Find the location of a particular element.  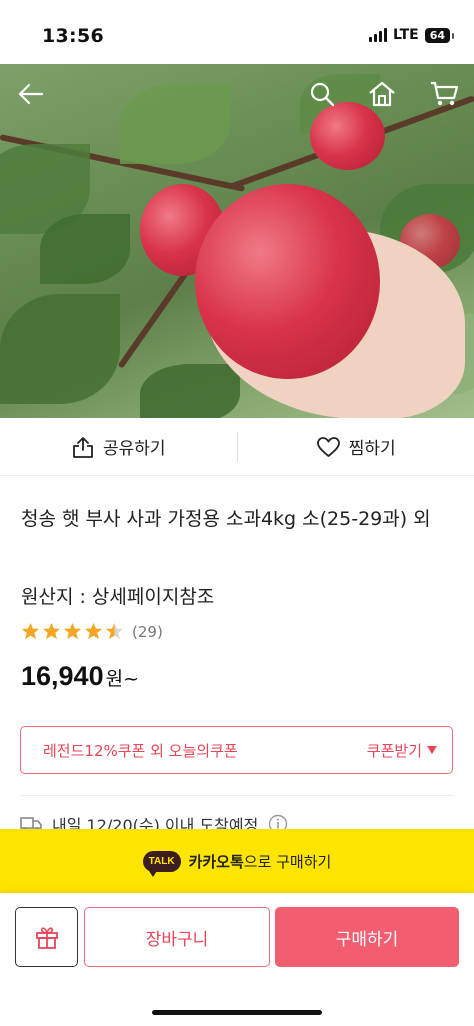

action-row: 공유하기 찜하기 is located at coordinates (237, 447).